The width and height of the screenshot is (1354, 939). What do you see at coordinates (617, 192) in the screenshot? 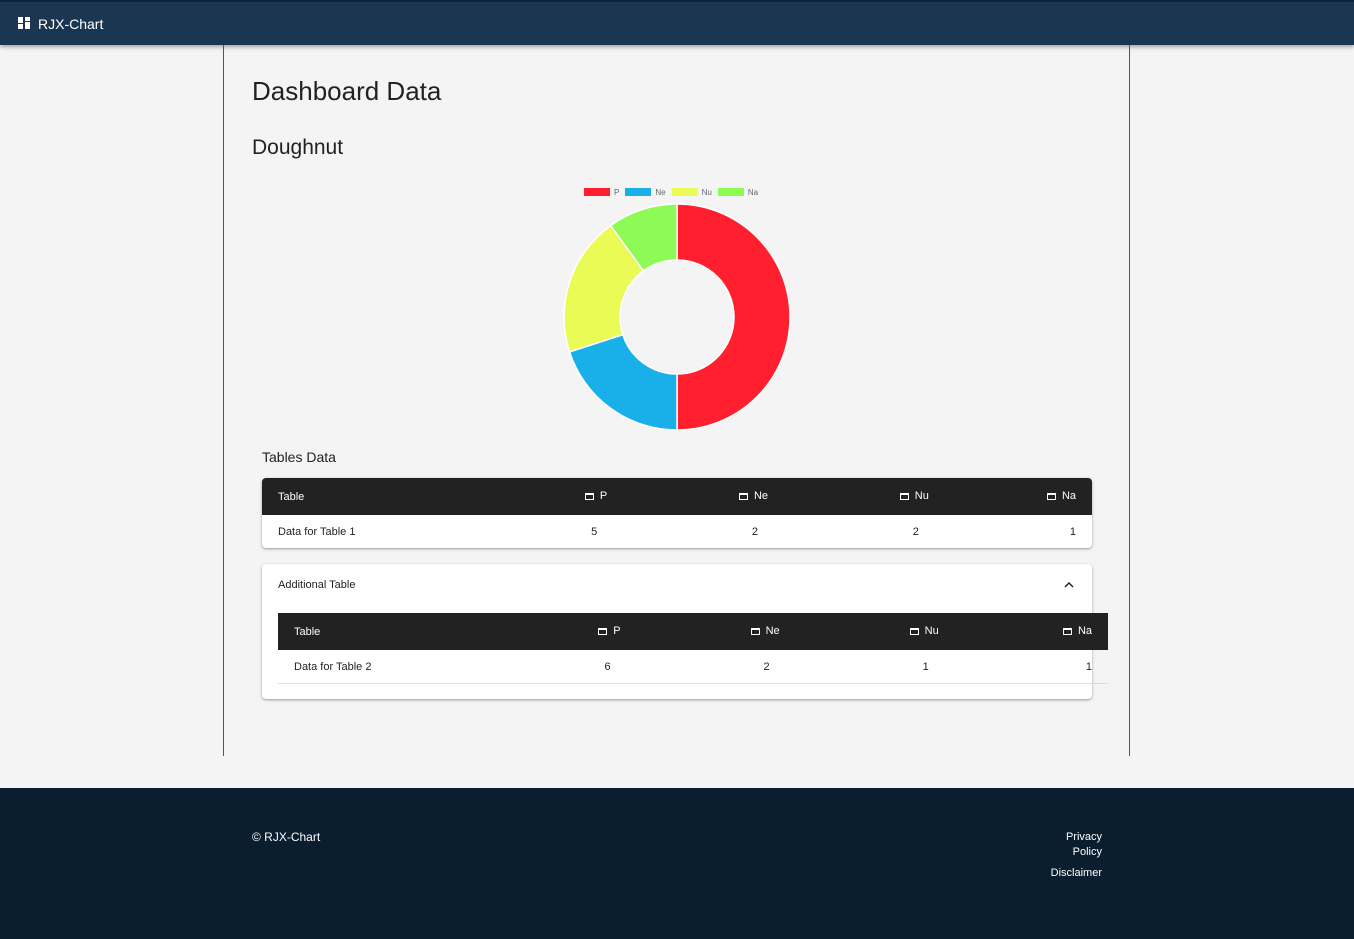
I see `legend-label: P` at bounding box center [617, 192].